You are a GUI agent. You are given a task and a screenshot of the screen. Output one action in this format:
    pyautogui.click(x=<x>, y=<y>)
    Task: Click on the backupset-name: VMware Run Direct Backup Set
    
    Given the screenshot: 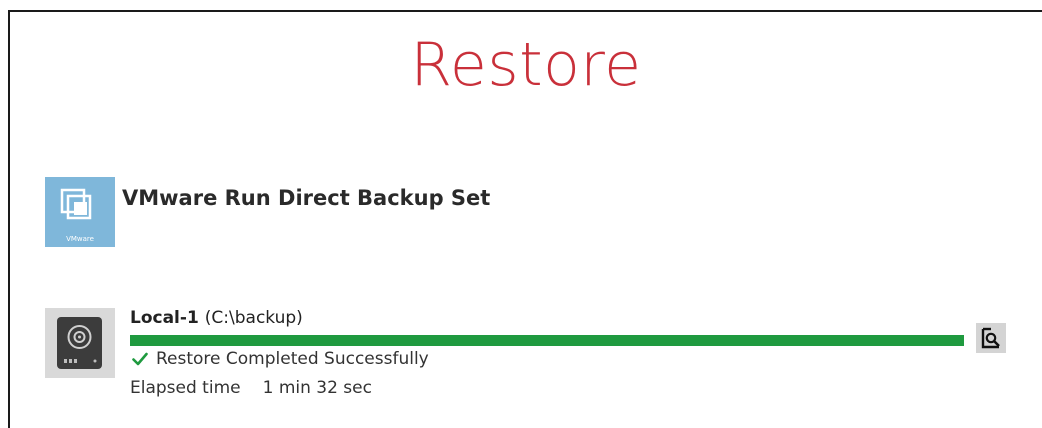 What is the action you would take?
    pyautogui.click(x=306, y=198)
    